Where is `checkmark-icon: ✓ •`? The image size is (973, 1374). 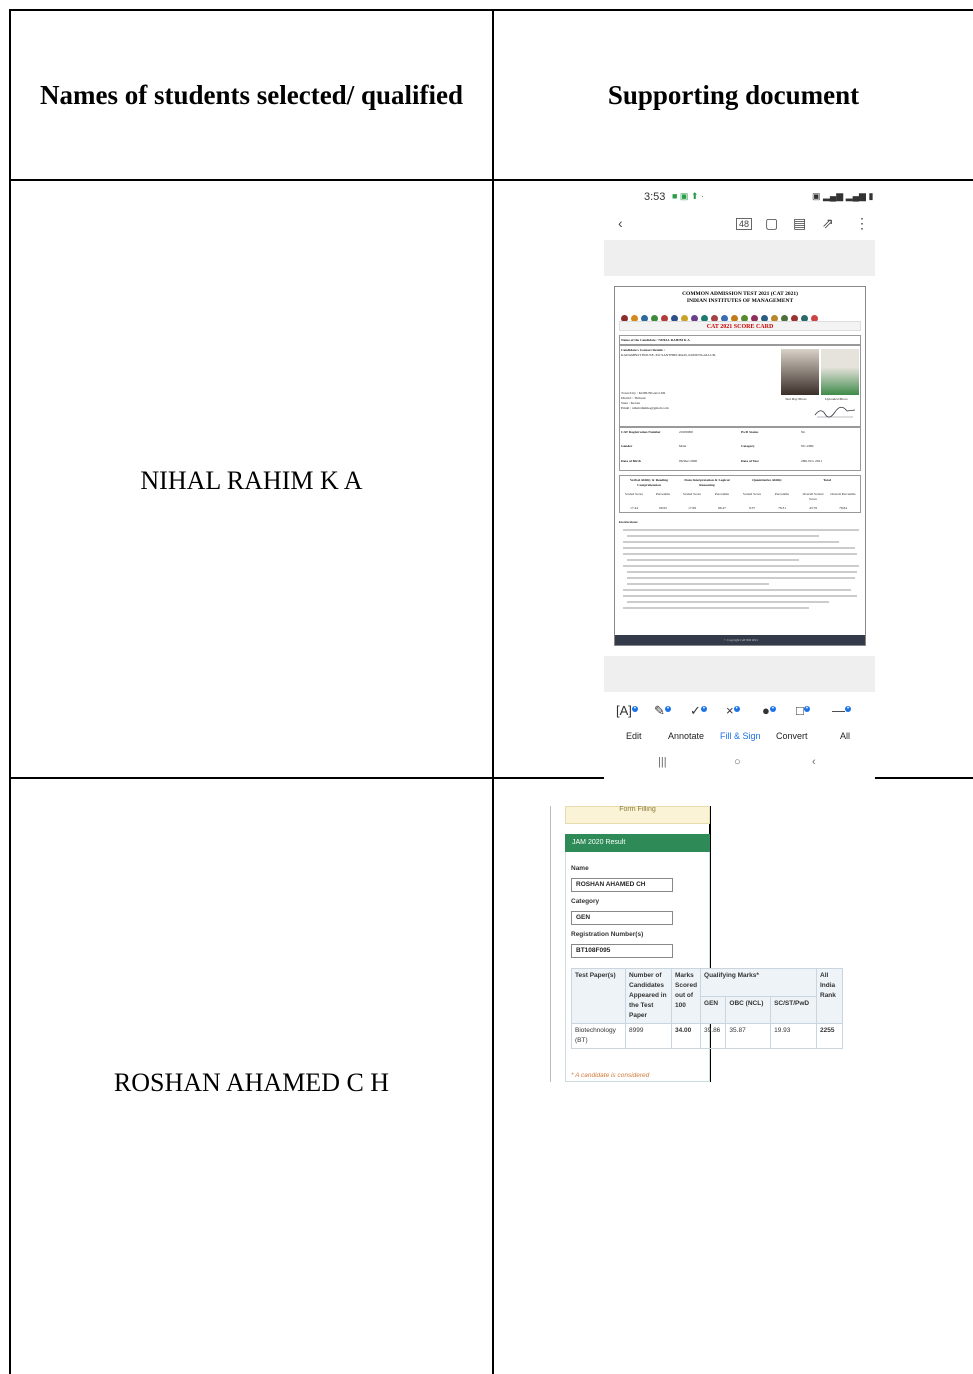
checkmark-icon: ✓ • is located at coordinates (699, 711).